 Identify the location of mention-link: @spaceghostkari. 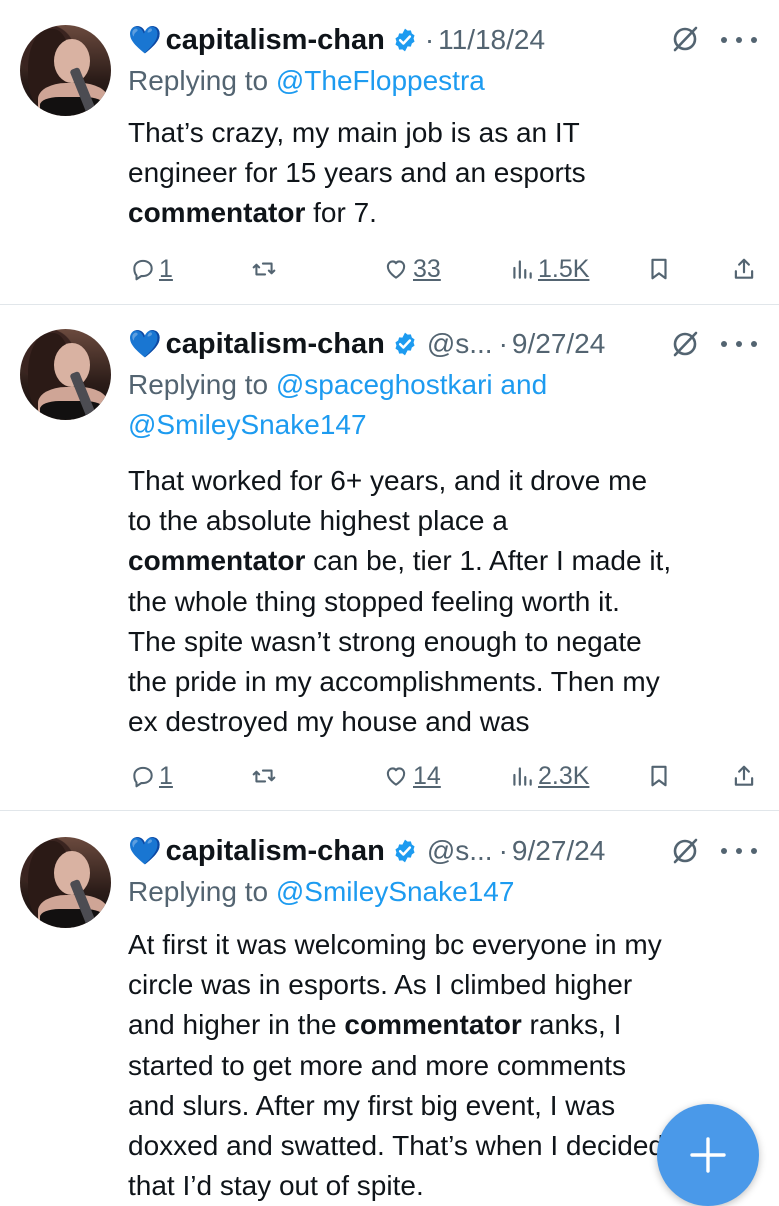
(384, 384).